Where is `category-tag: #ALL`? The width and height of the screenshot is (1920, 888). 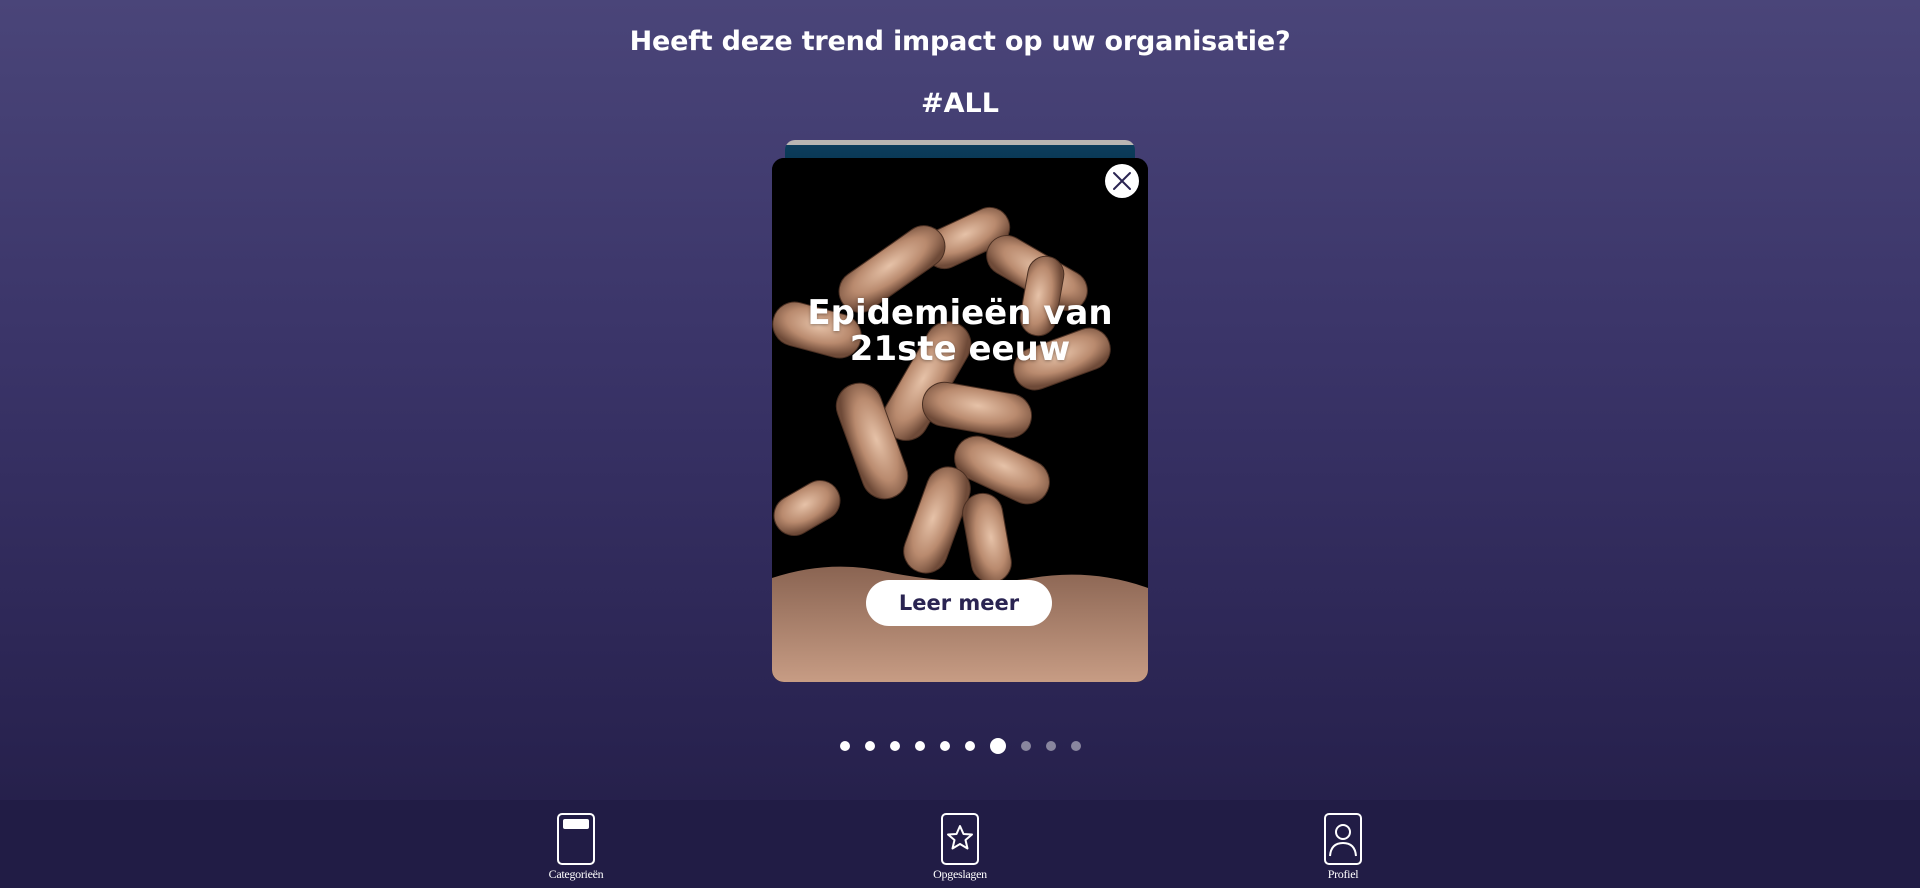
category-tag: #ALL is located at coordinates (960, 103).